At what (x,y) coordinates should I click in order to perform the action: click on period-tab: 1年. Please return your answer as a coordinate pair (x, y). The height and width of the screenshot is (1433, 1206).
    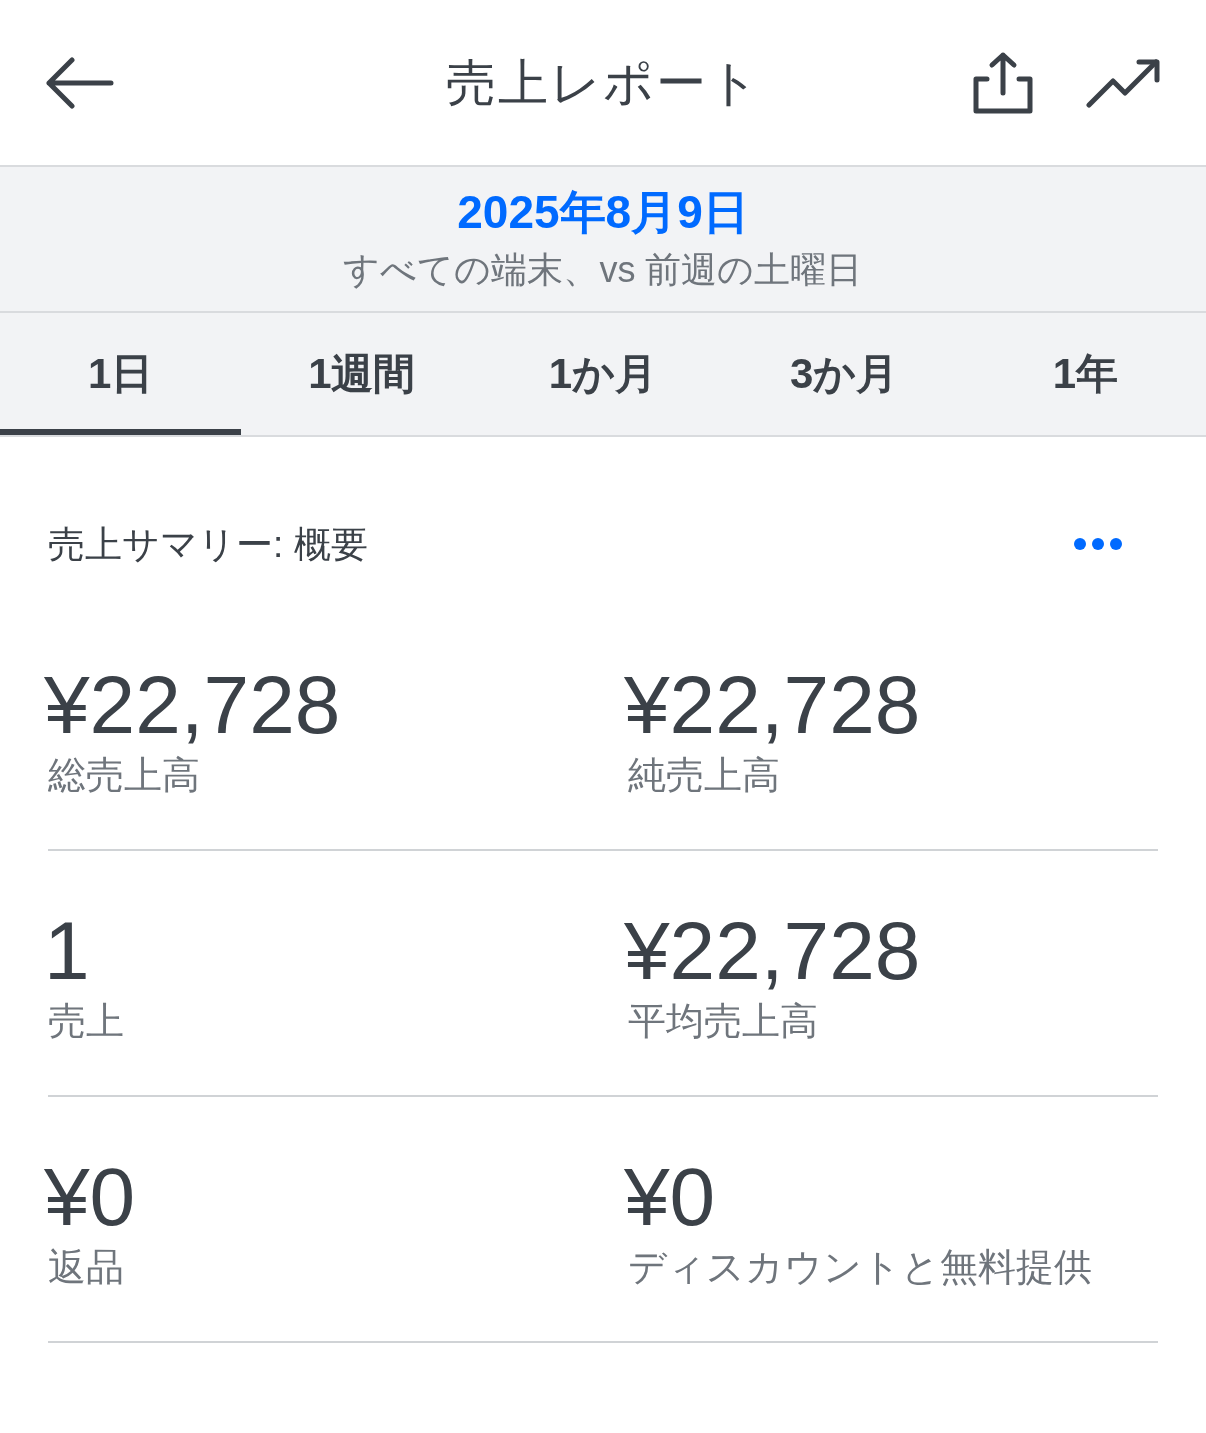
    Looking at the image, I should click on (1085, 374).